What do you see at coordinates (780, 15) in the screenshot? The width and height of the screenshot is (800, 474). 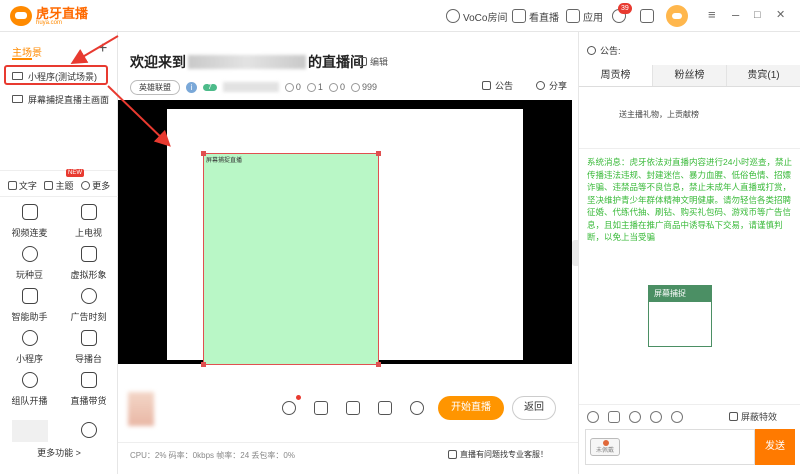 I see `close-button: ✕` at bounding box center [780, 15].